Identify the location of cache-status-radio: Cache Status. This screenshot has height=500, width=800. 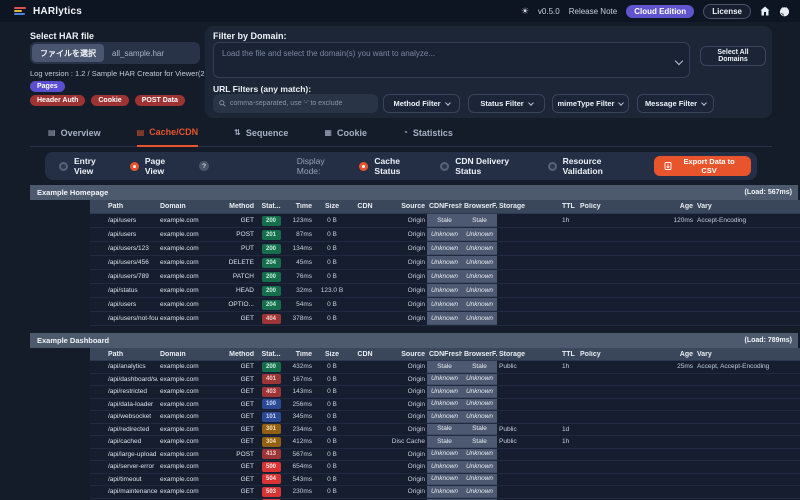
(391, 166).